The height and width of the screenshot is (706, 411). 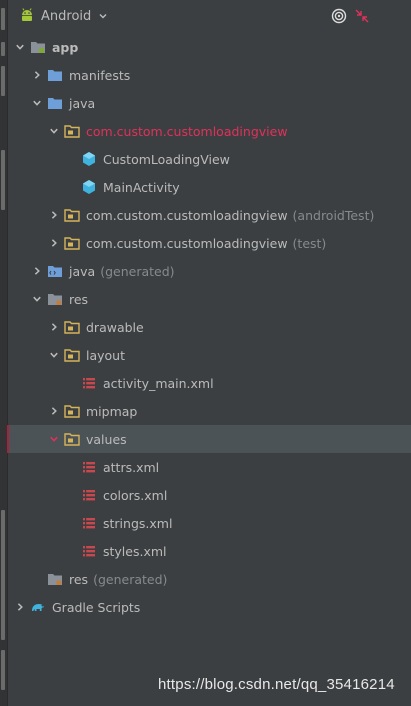 I want to click on tree-row: com.custom.customloadingview, so click(x=209, y=131).